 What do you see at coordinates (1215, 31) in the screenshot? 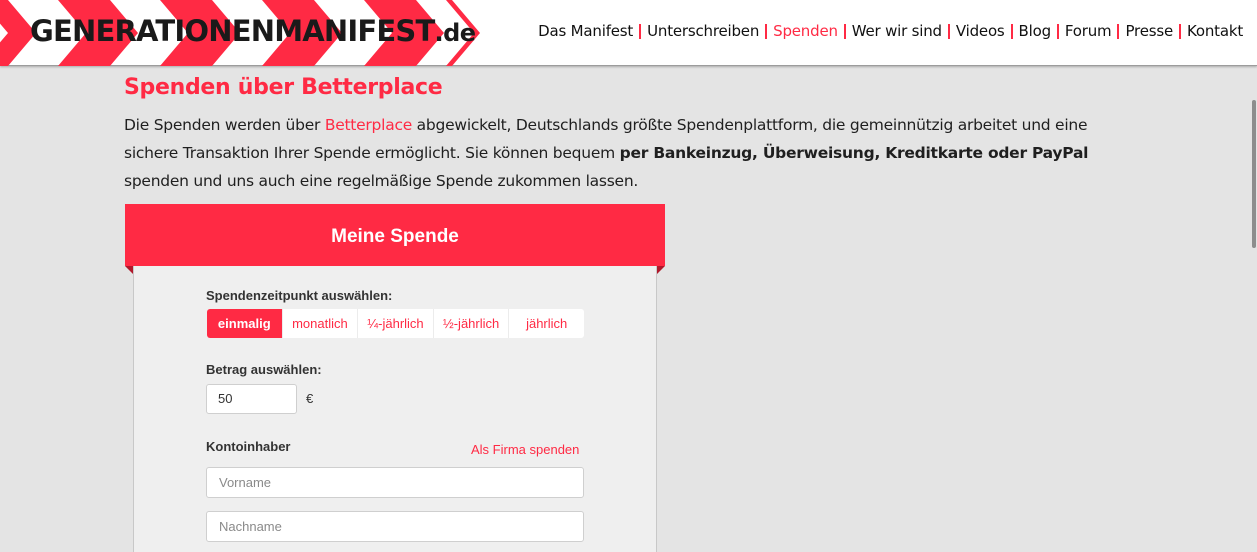
I see `nav-item-kontakt: Kontakt` at bounding box center [1215, 31].